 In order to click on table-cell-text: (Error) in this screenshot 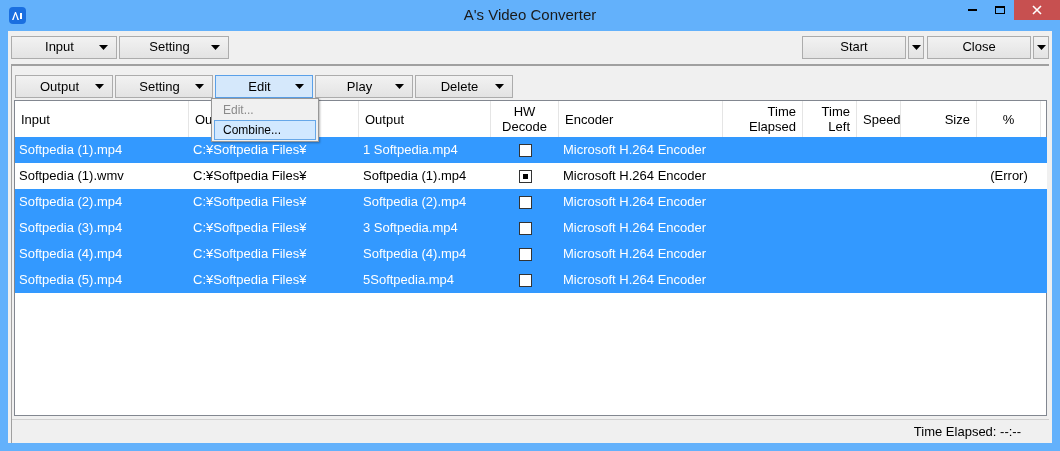, I will do `click(1009, 176)`.